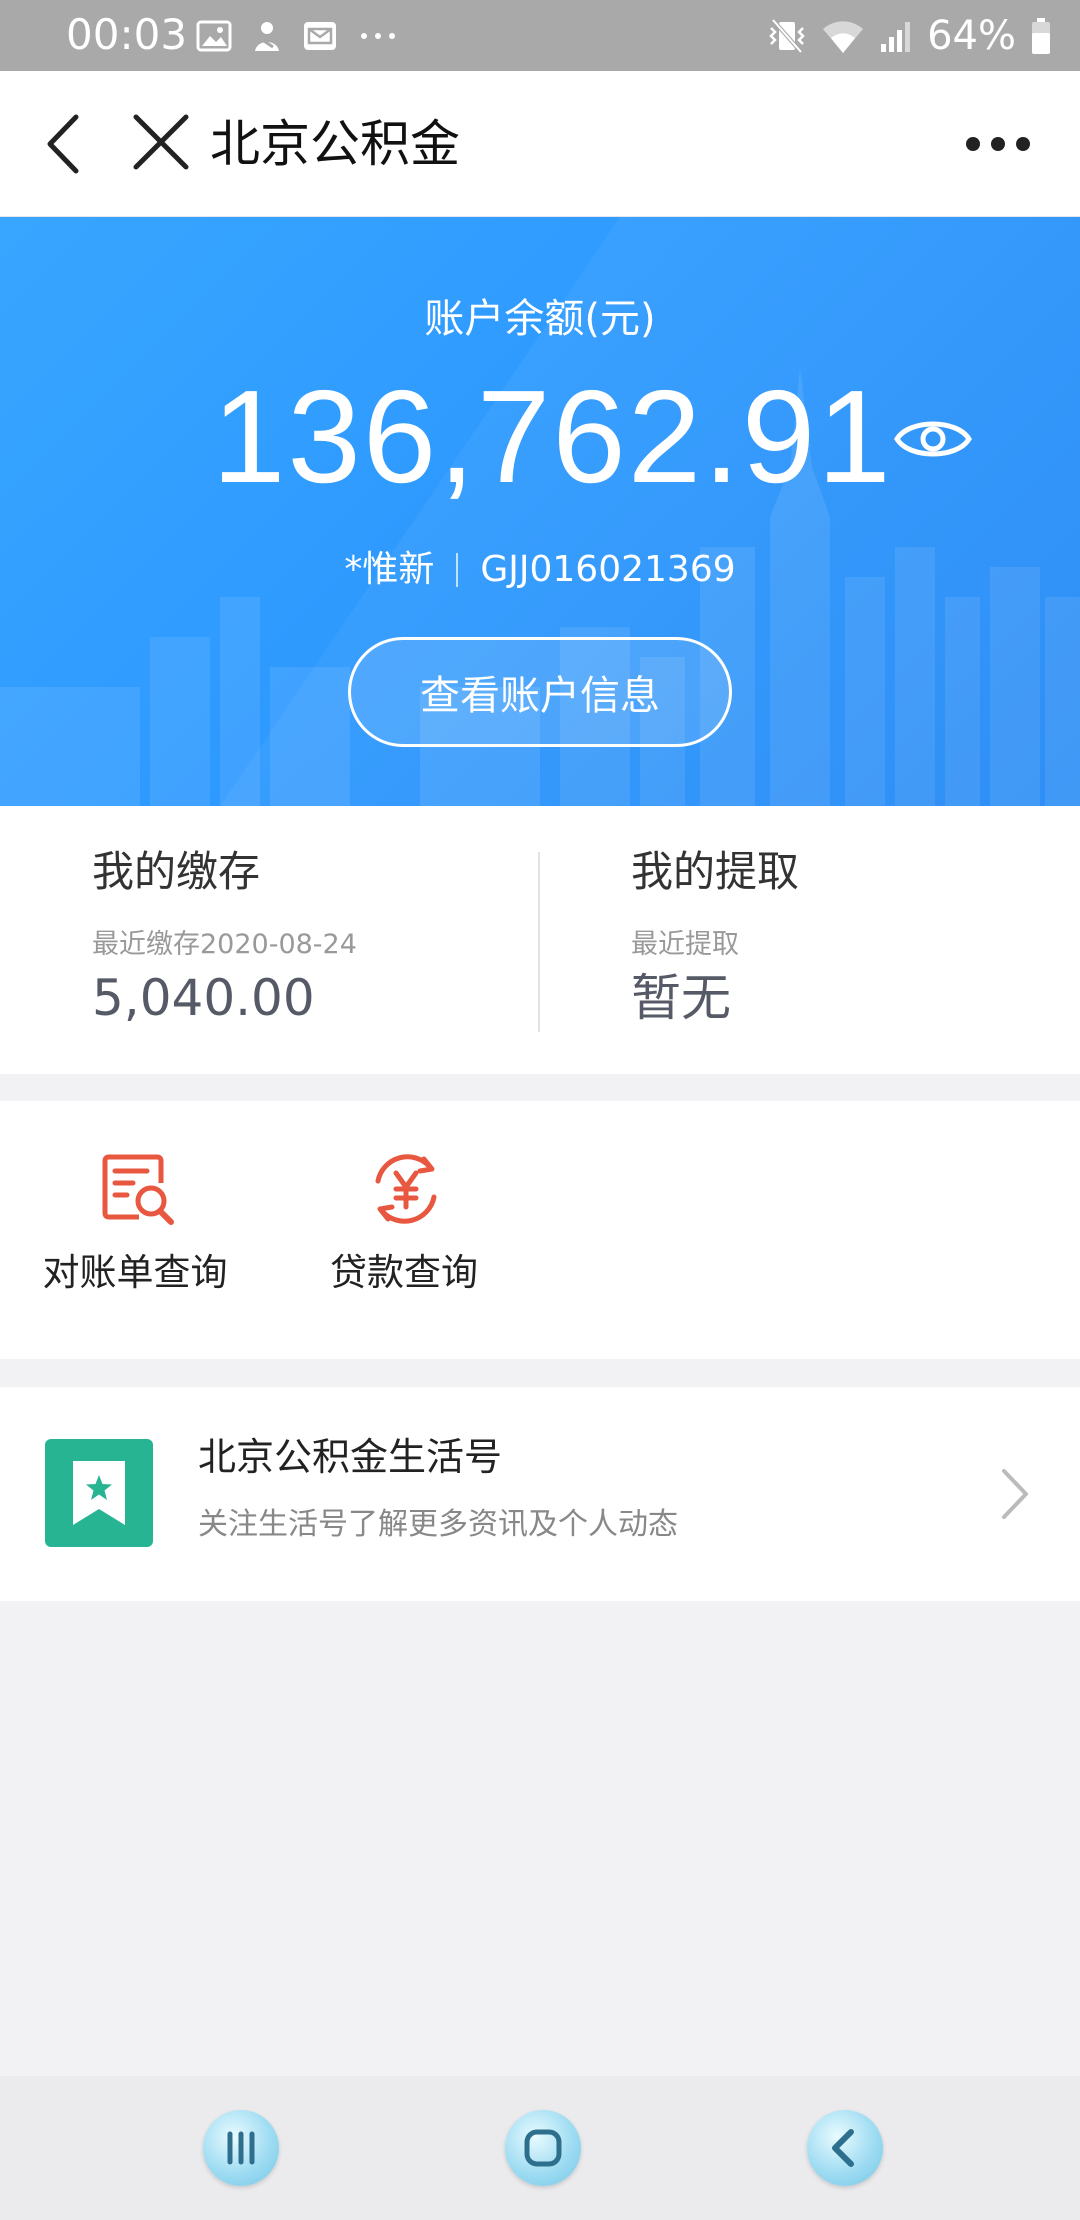 The width and height of the screenshot is (1080, 2220). I want to click on back-button, so click(845, 2148).